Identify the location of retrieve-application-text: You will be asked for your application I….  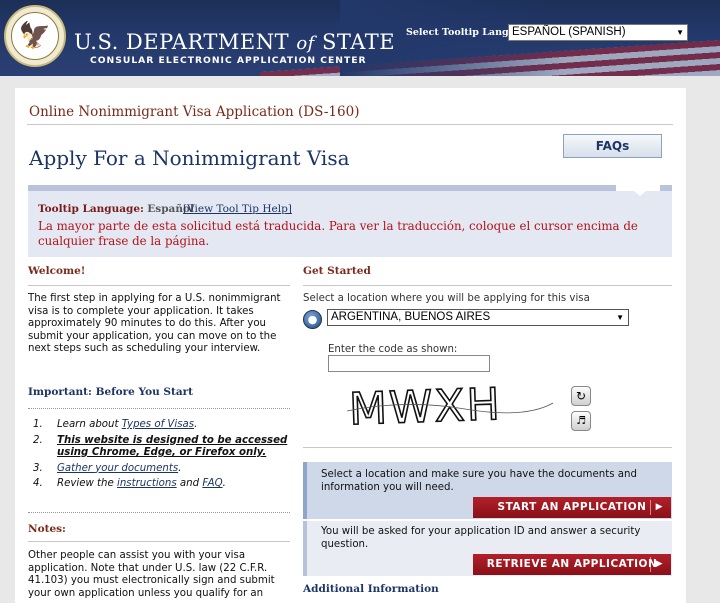
(481, 538).